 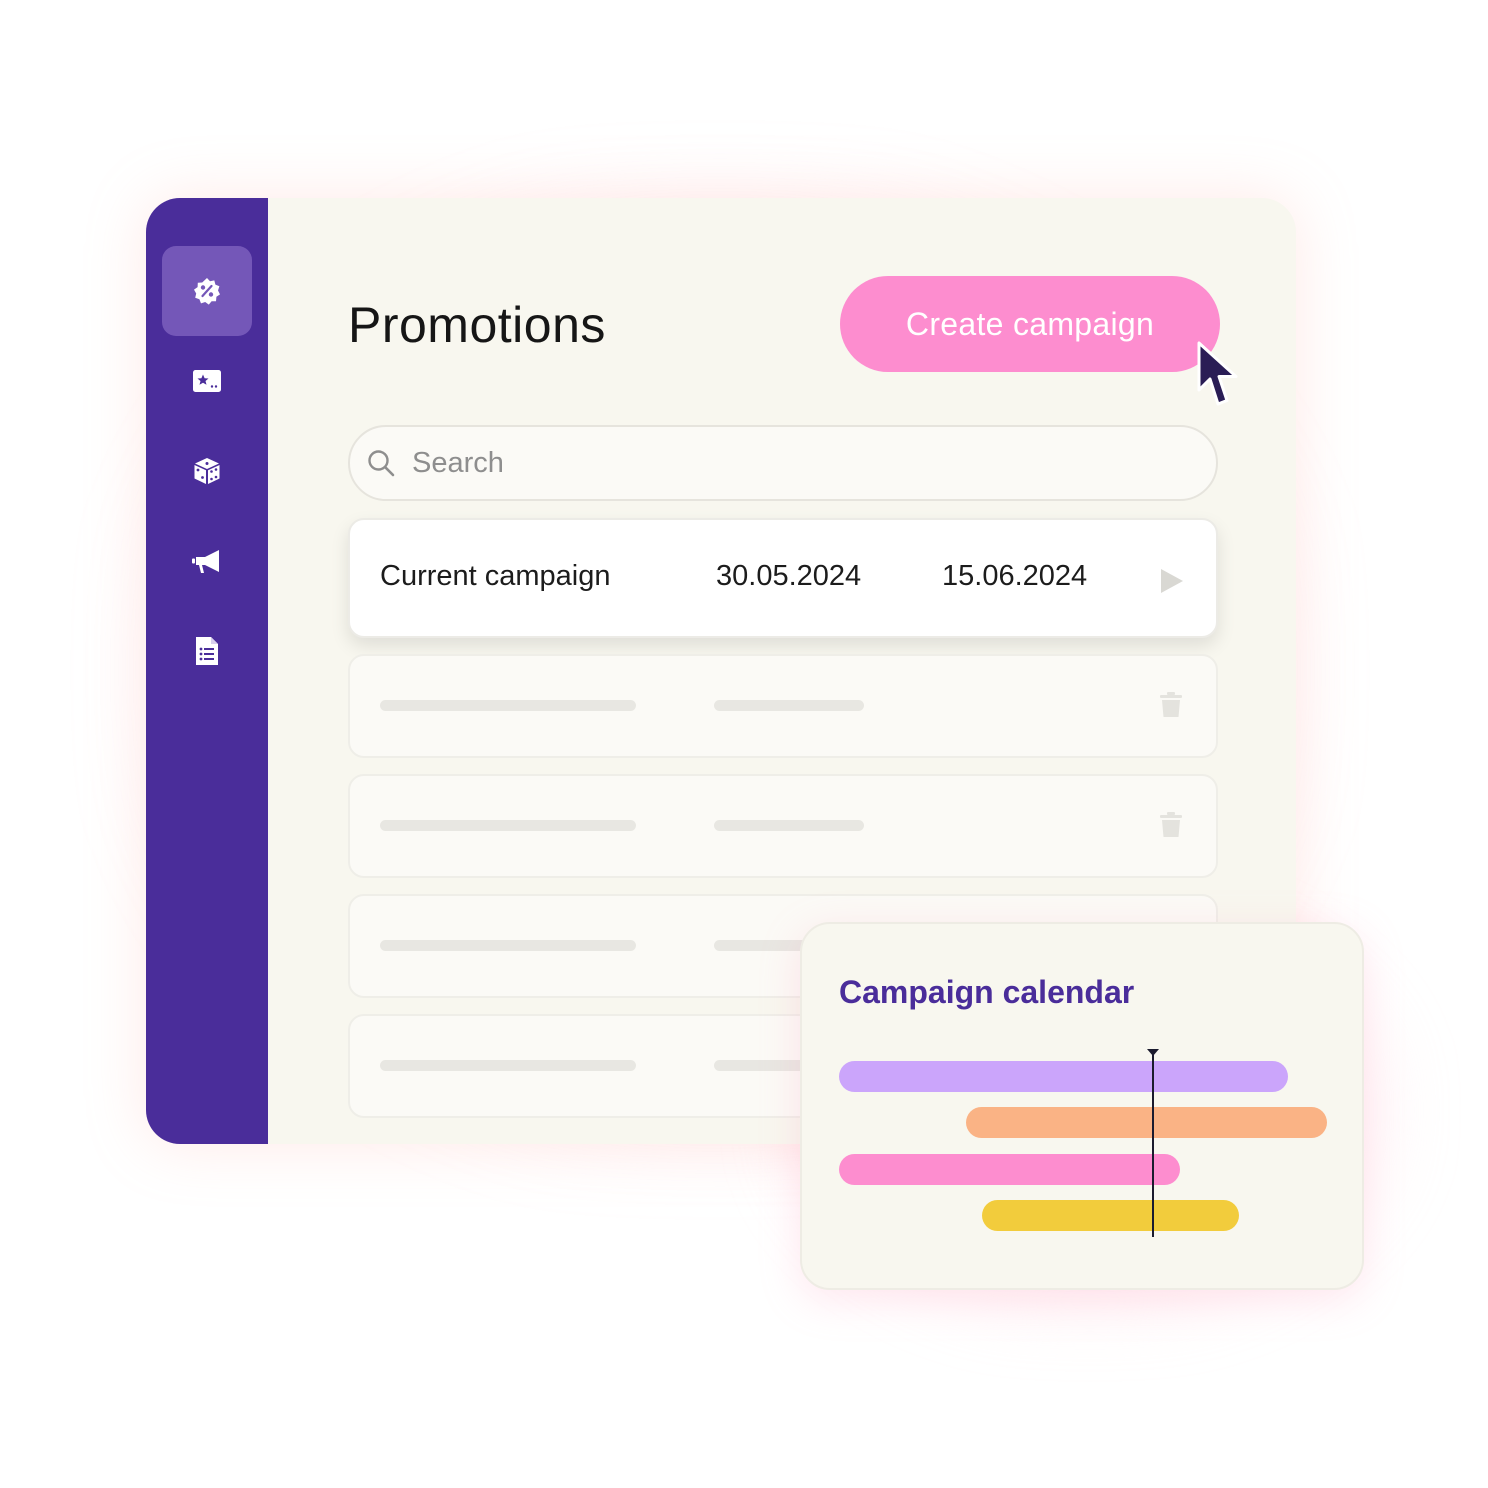 I want to click on sidebar-item-campaigns, so click(x=207, y=561).